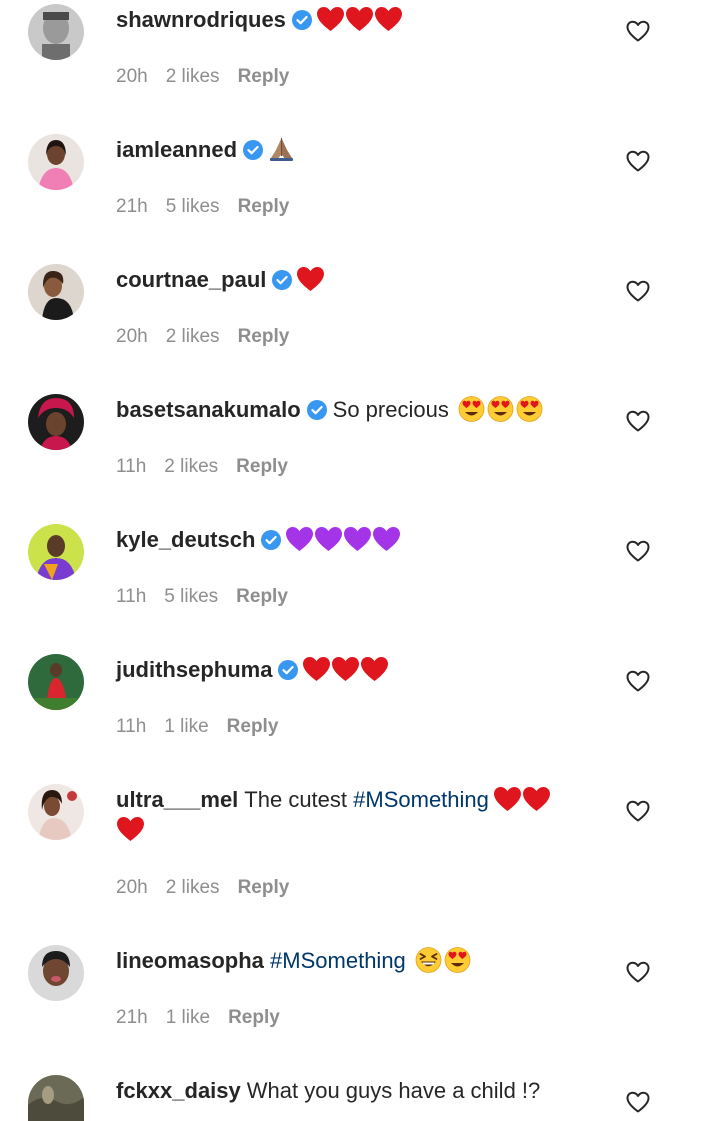 The width and height of the screenshot is (720, 1121). Describe the element at coordinates (356, 280) in the screenshot. I see `comment-line: courtnae_paul` at that location.